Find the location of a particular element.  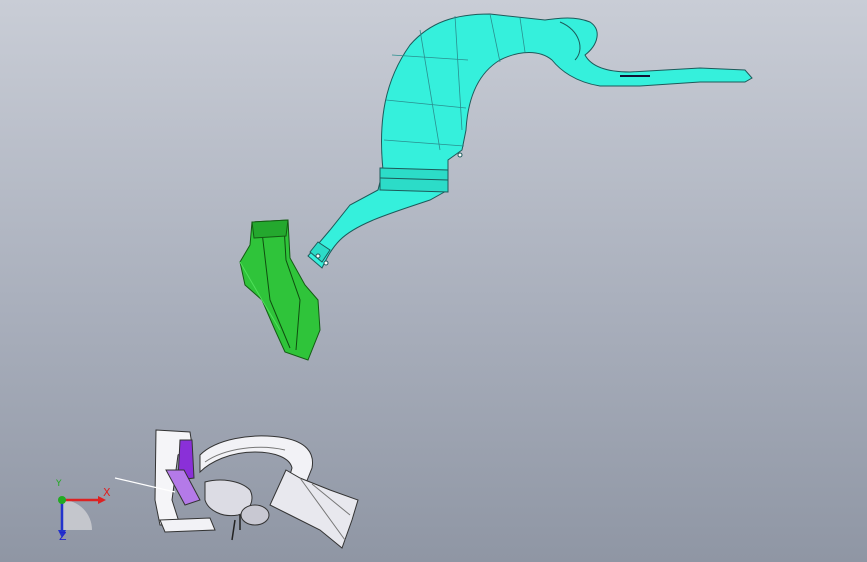

green-bracket-part is located at coordinates (280, 290).